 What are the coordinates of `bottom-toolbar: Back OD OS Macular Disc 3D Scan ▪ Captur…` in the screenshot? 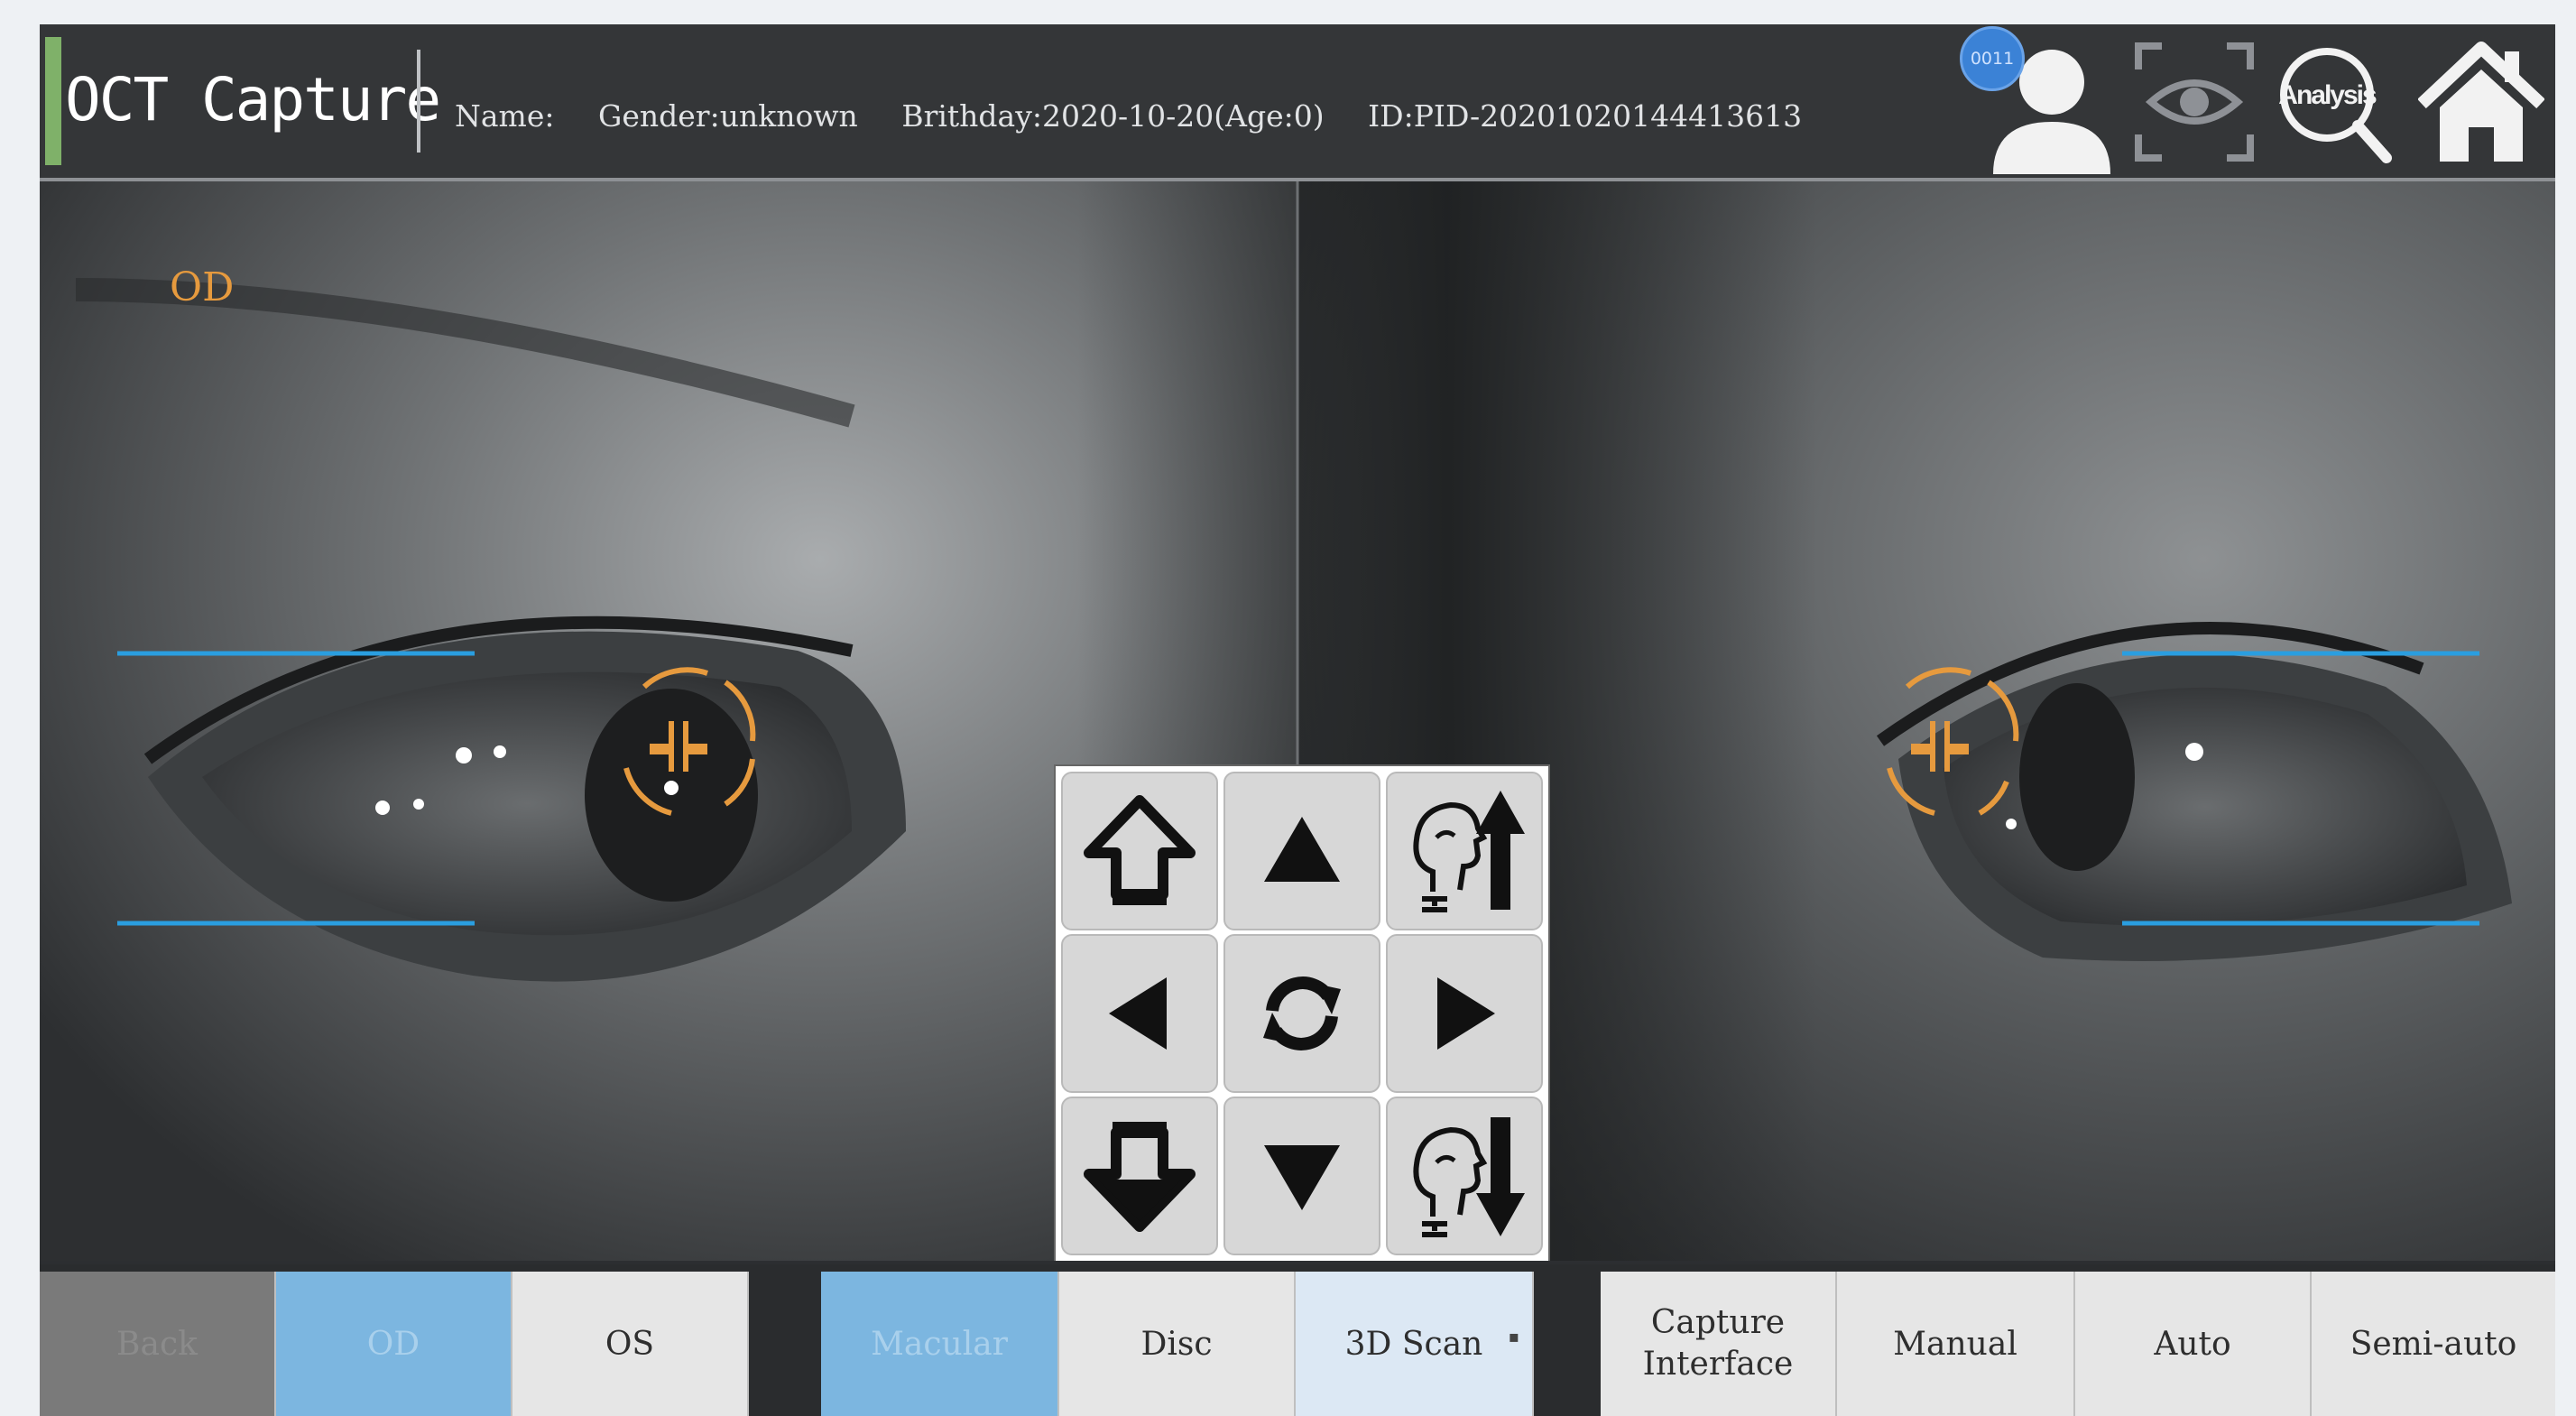 It's located at (1297, 1340).